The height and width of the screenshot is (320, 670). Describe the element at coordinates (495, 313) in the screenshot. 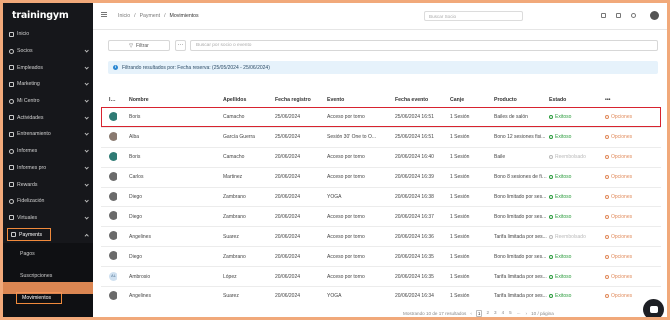

I see `page-button: 3` at that location.